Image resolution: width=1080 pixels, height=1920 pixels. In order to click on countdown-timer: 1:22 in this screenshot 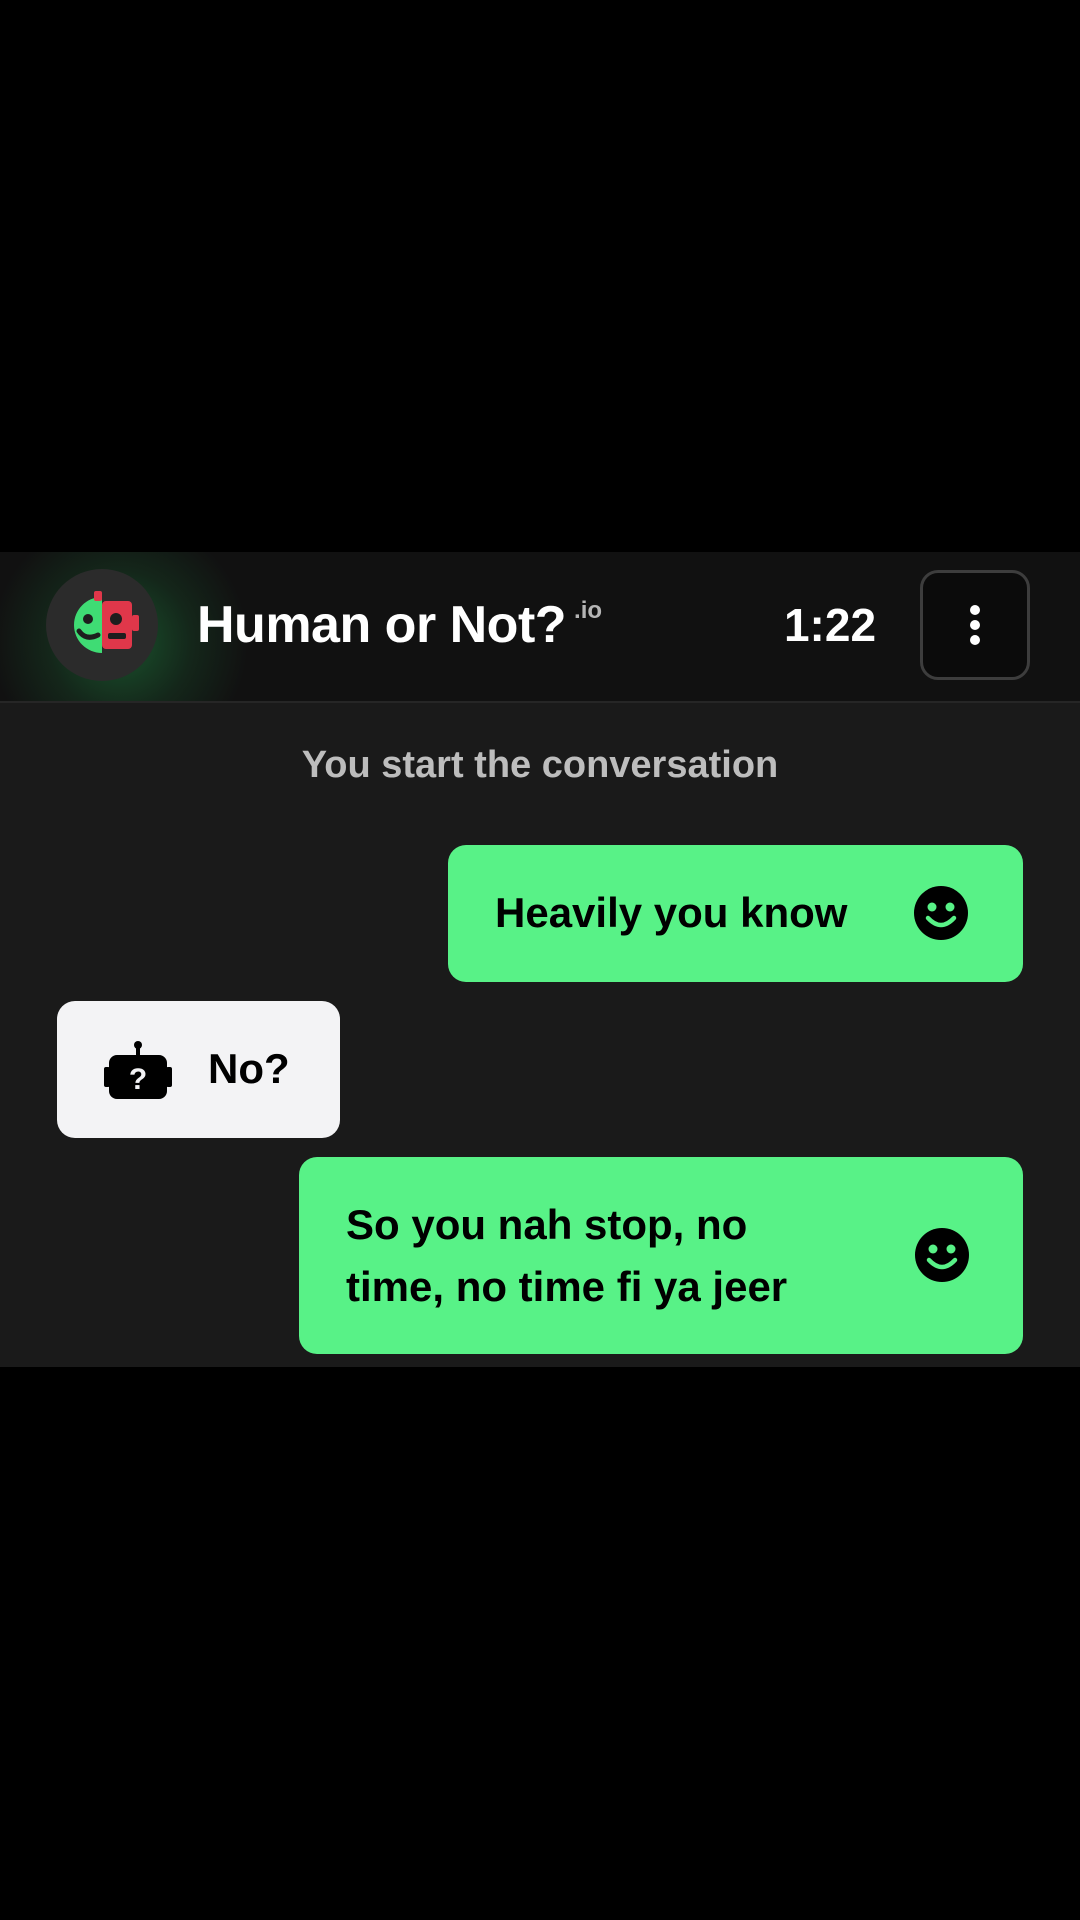, I will do `click(830, 625)`.